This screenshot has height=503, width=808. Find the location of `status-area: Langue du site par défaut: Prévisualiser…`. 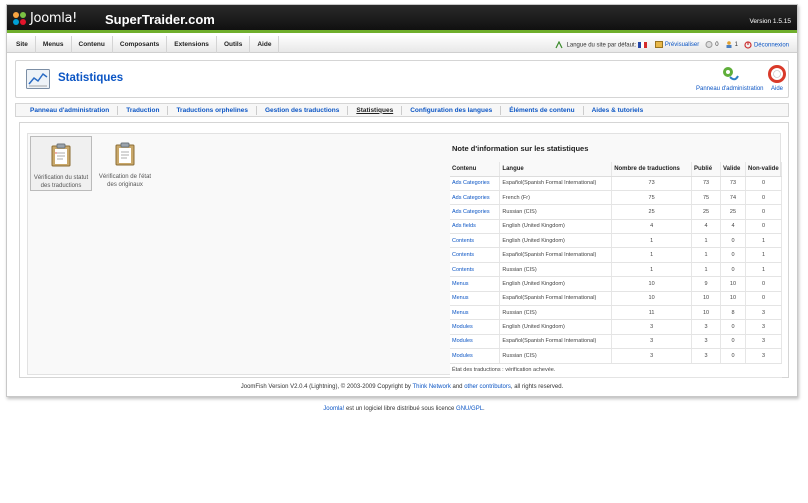

status-area: Langue du site par défaut: Prévisualiser… is located at coordinates (672, 44).